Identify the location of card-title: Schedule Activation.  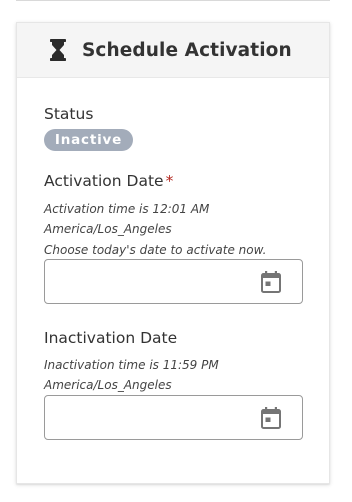
(187, 50).